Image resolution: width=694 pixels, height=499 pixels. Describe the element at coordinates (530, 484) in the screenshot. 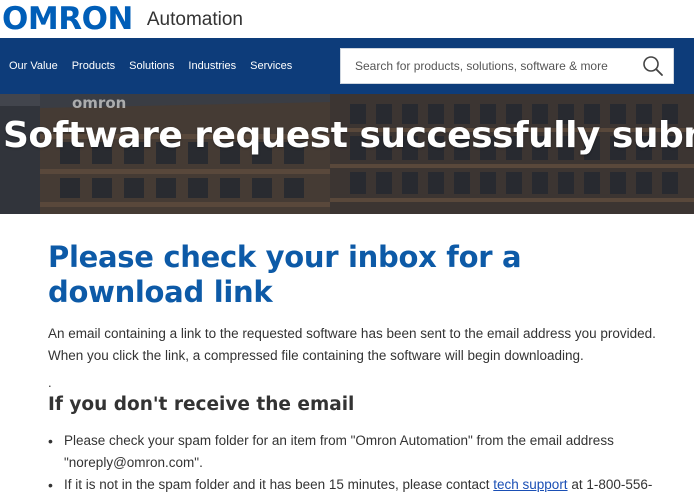

I see `tech-support-link: tech support` at that location.